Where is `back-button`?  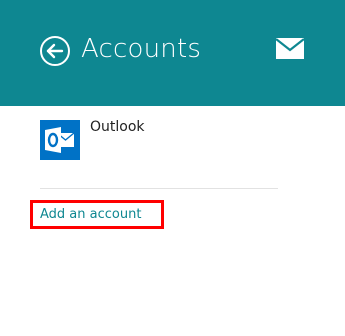 back-button is located at coordinates (55, 51).